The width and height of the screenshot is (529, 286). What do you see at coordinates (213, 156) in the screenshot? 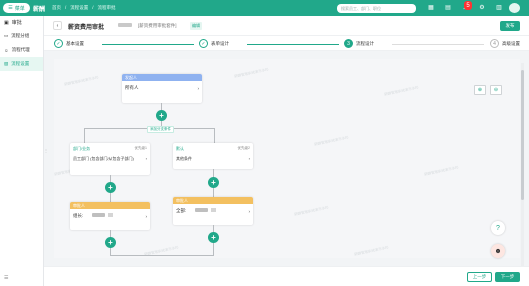
I see `condition-node: 默认 优先级2 其他条件 ›` at bounding box center [213, 156].